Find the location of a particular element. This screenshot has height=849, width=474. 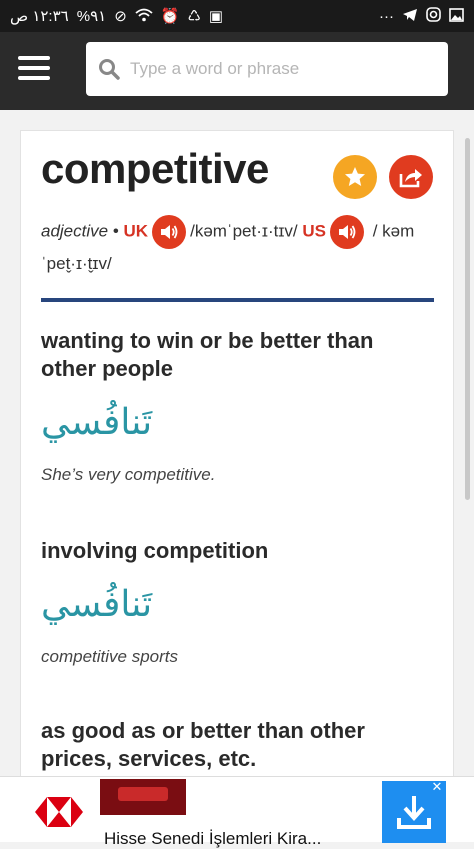

app-bar is located at coordinates (237, 71).